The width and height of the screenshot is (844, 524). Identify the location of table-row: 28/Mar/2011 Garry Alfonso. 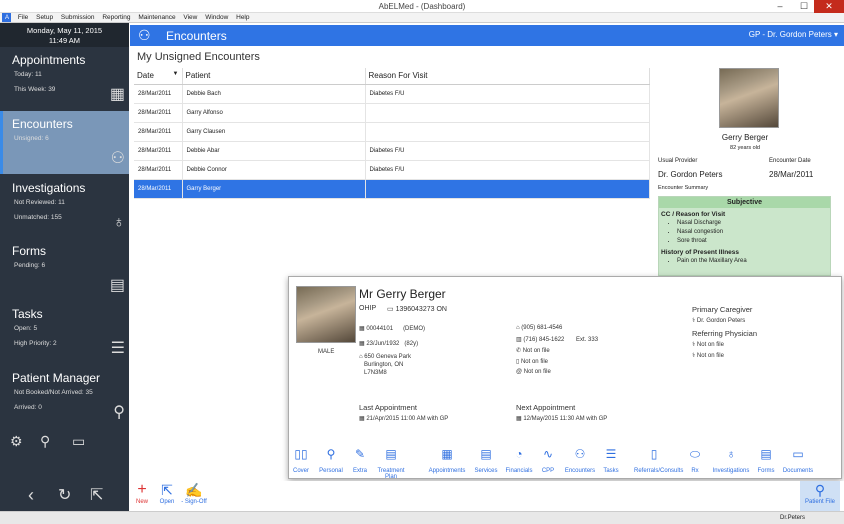
(392, 113).